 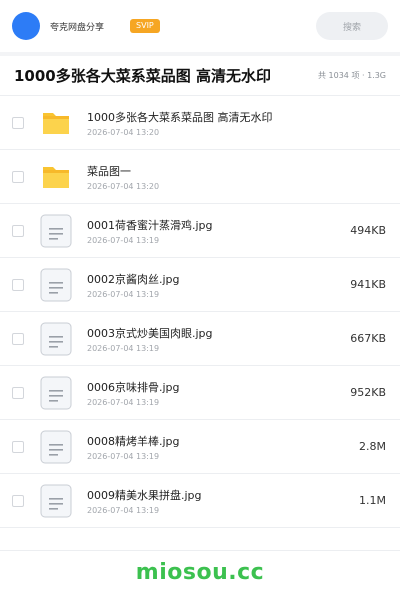 What do you see at coordinates (144, 495) in the screenshot?
I see `item-name: 0009精美水果拼盘.jpg` at bounding box center [144, 495].